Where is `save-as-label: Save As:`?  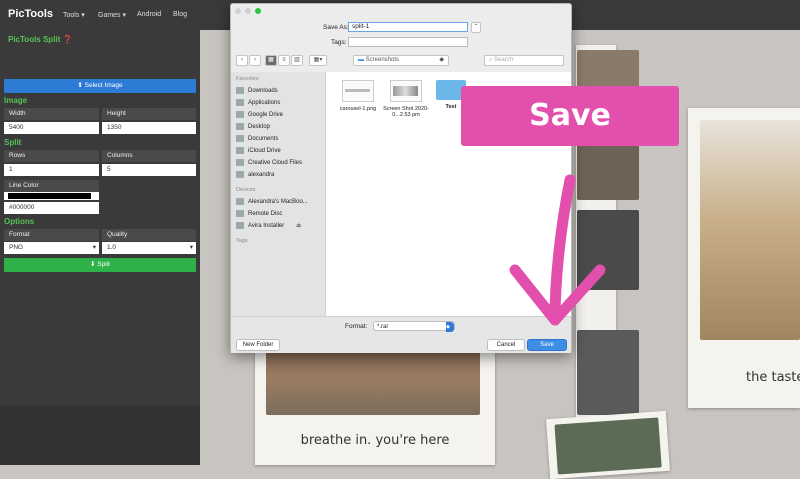
save-as-label: Save As: is located at coordinates (336, 27).